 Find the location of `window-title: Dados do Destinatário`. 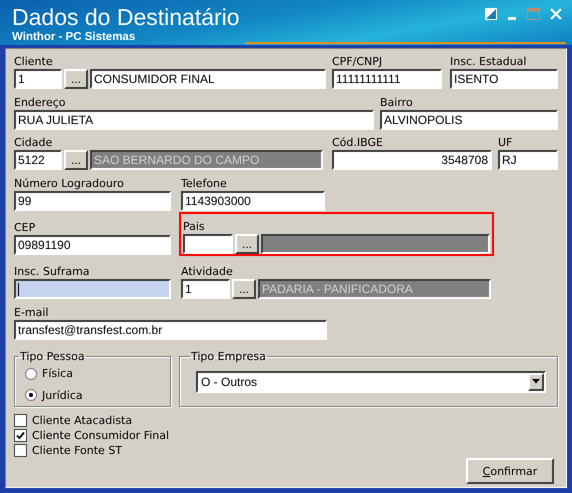

window-title: Dados do Destinatário is located at coordinates (126, 17).